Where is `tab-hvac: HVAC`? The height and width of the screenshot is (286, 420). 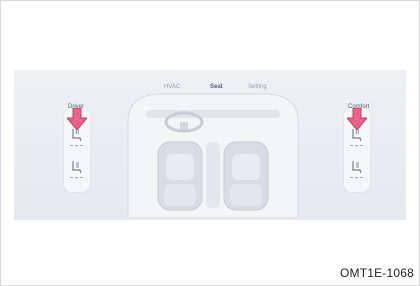
tab-hvac: HVAC is located at coordinates (172, 87).